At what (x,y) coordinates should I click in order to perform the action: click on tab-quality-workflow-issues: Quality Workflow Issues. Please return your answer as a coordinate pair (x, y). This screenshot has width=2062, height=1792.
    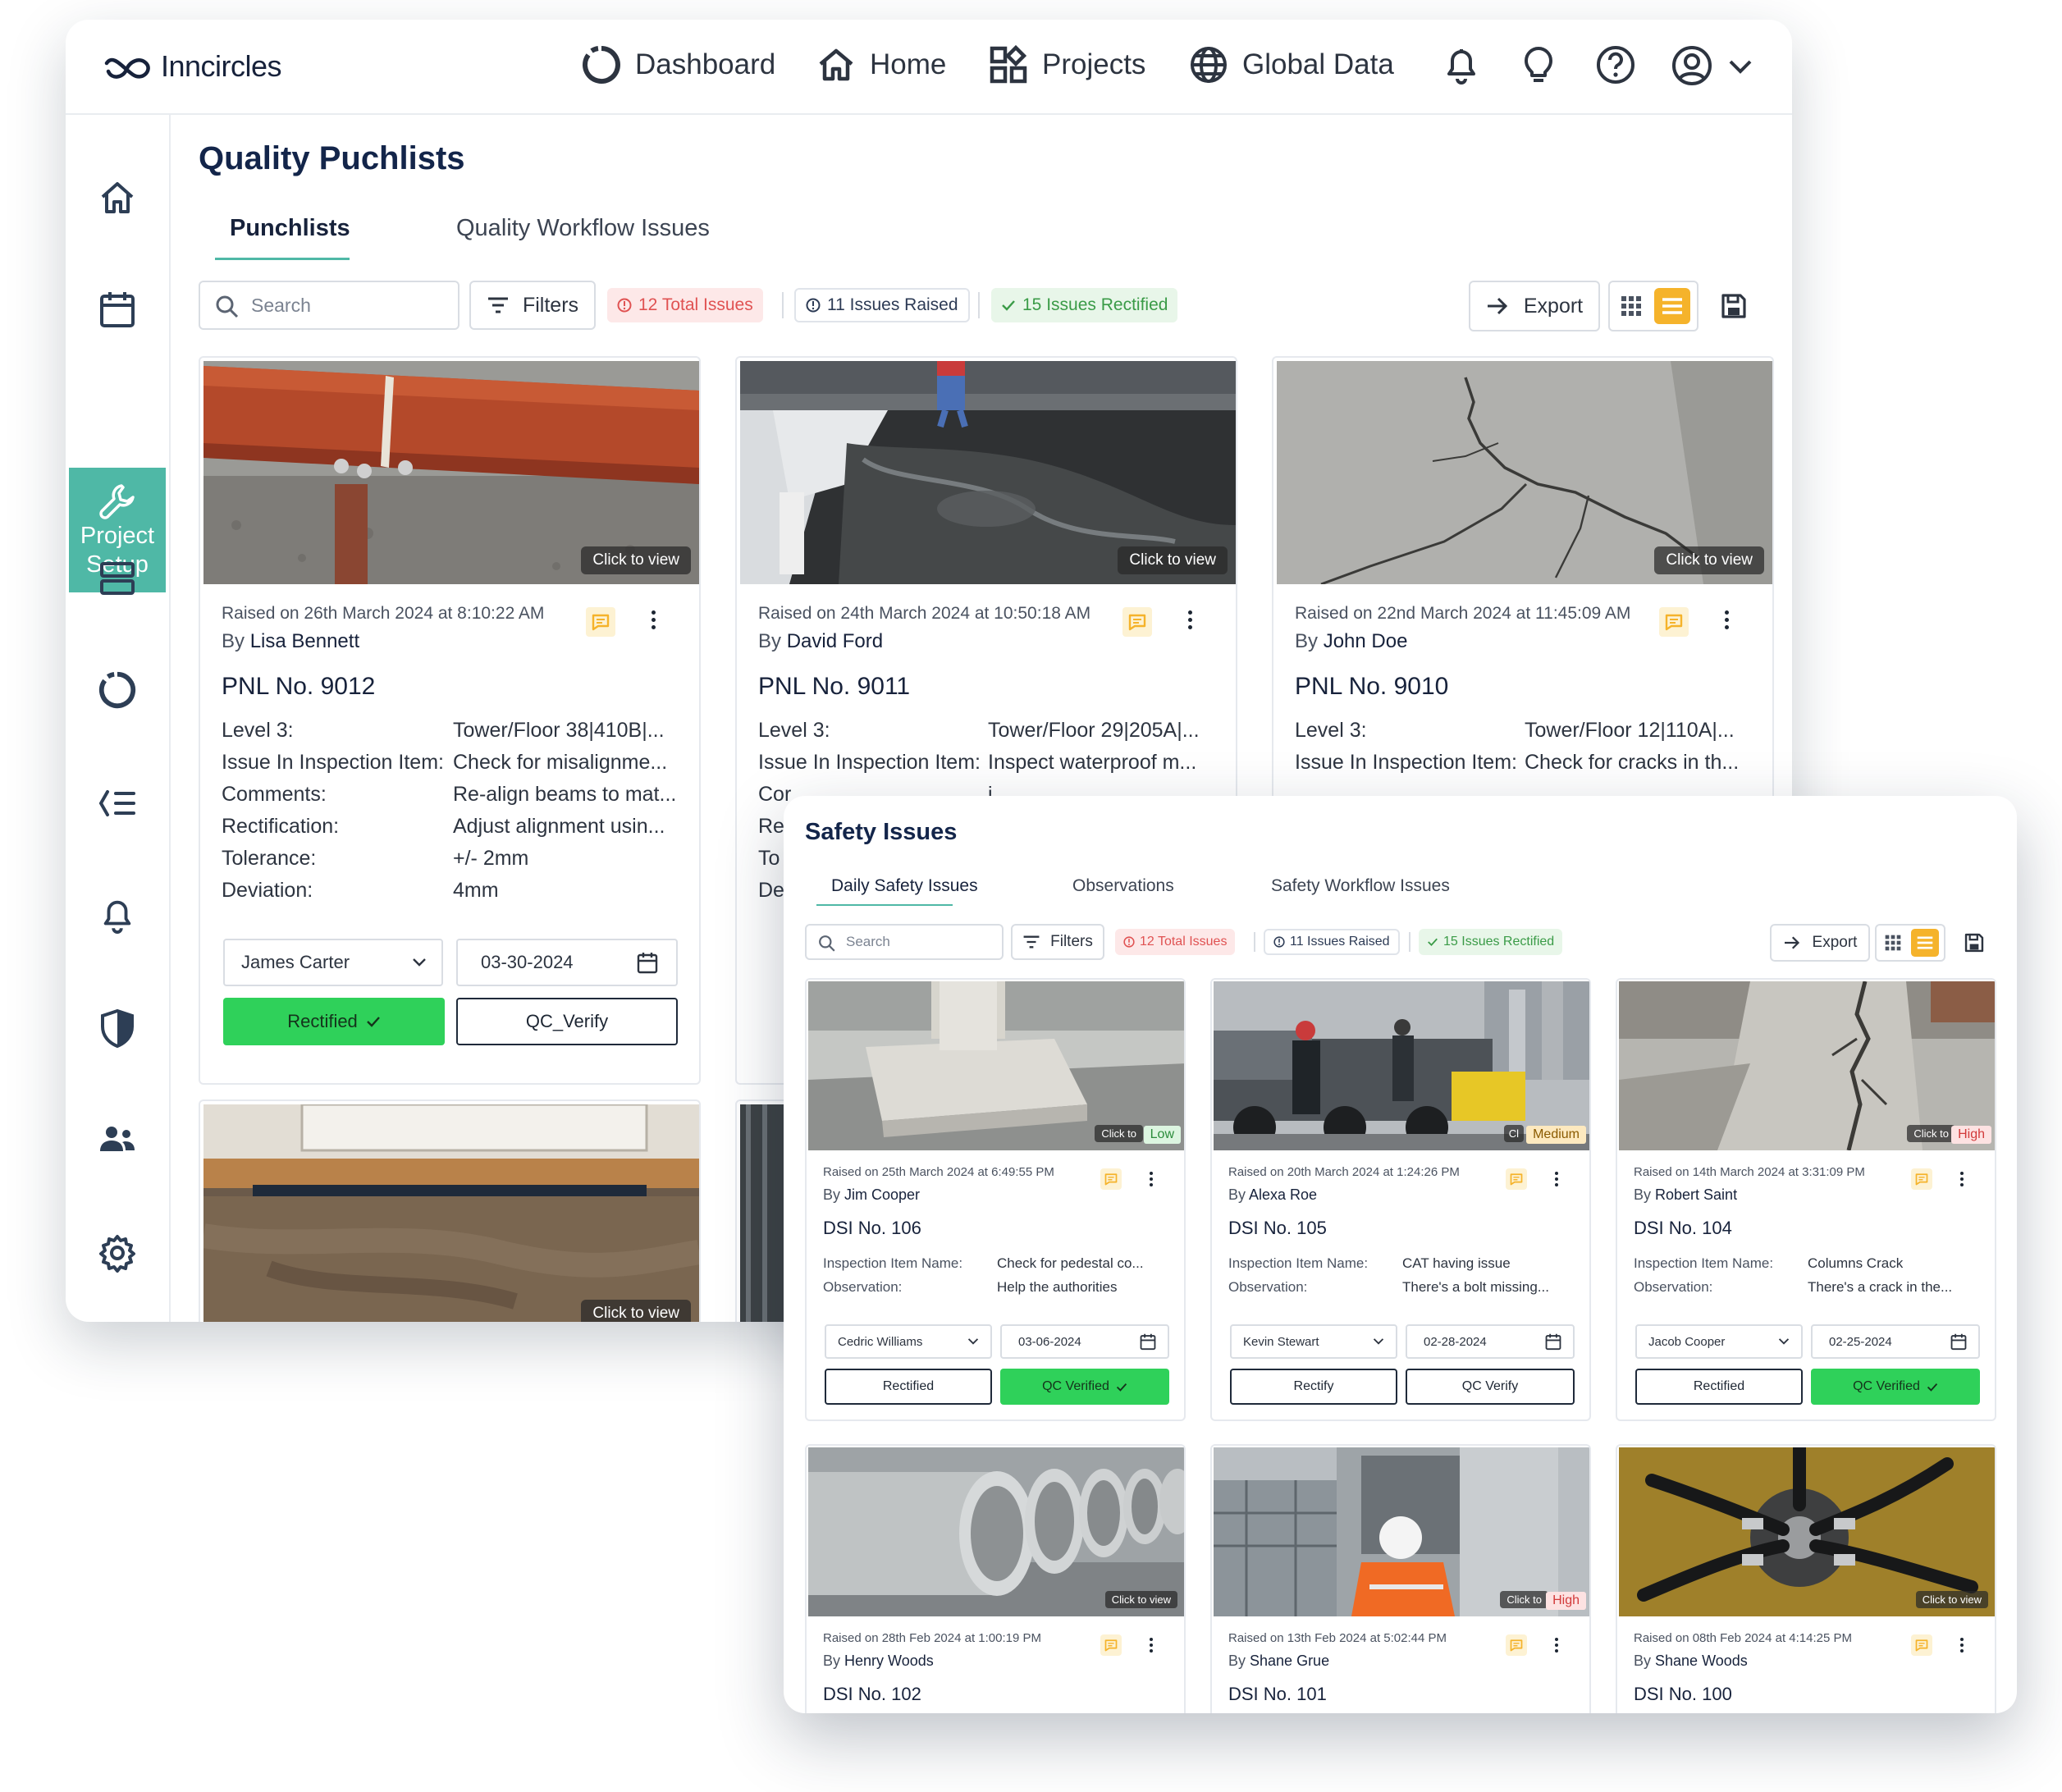
    Looking at the image, I should click on (583, 228).